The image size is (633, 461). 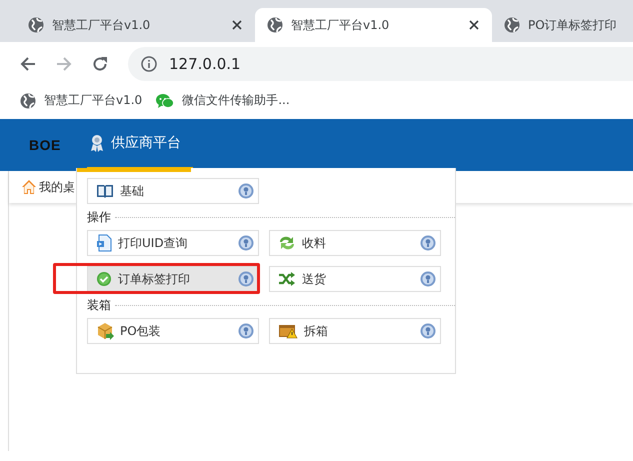 What do you see at coordinates (45, 145) in the screenshot?
I see `logo: BOE` at bounding box center [45, 145].